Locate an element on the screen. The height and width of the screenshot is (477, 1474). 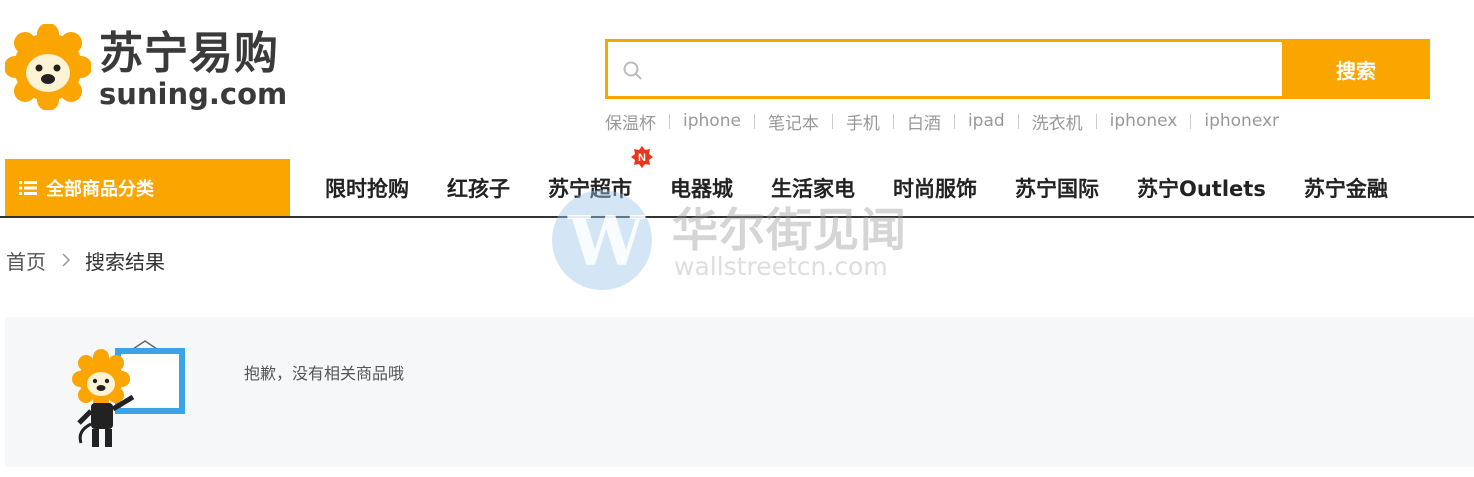
logo-domain: suning.com is located at coordinates (193, 94).